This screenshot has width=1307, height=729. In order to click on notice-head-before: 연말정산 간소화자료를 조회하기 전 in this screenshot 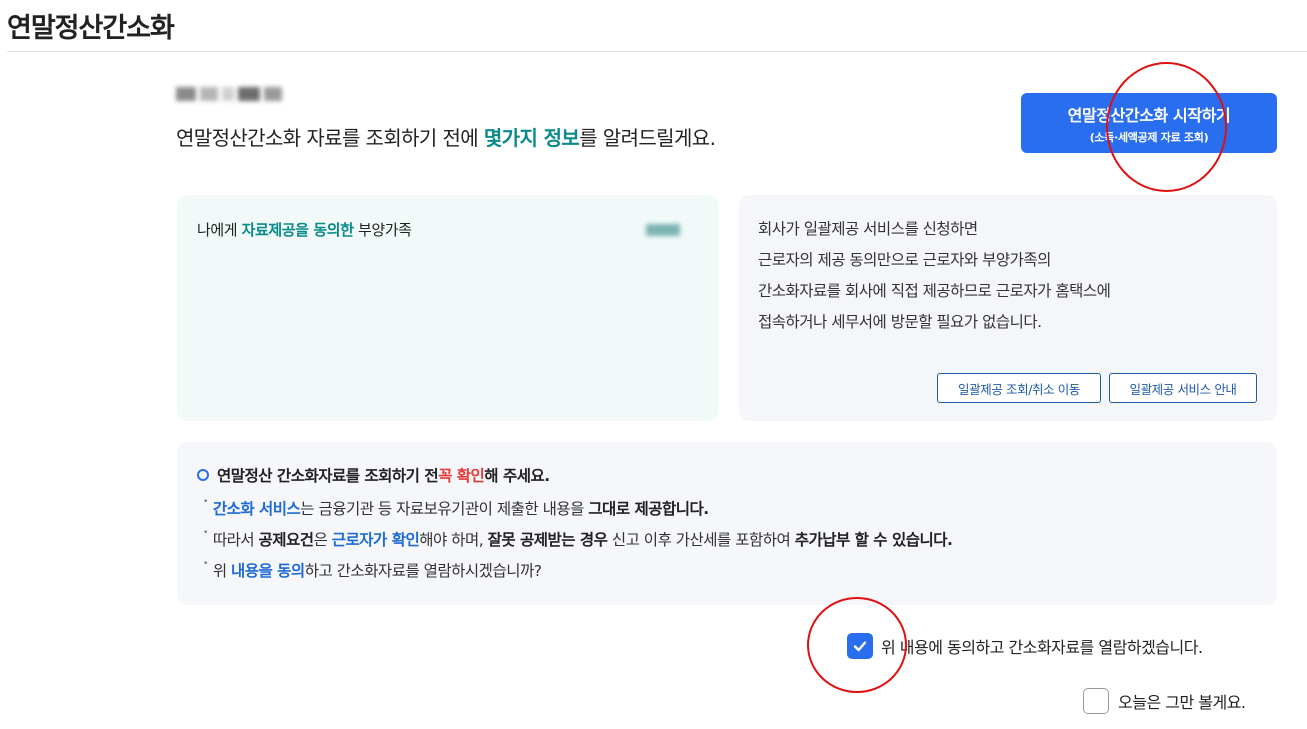, I will do `click(328, 476)`.